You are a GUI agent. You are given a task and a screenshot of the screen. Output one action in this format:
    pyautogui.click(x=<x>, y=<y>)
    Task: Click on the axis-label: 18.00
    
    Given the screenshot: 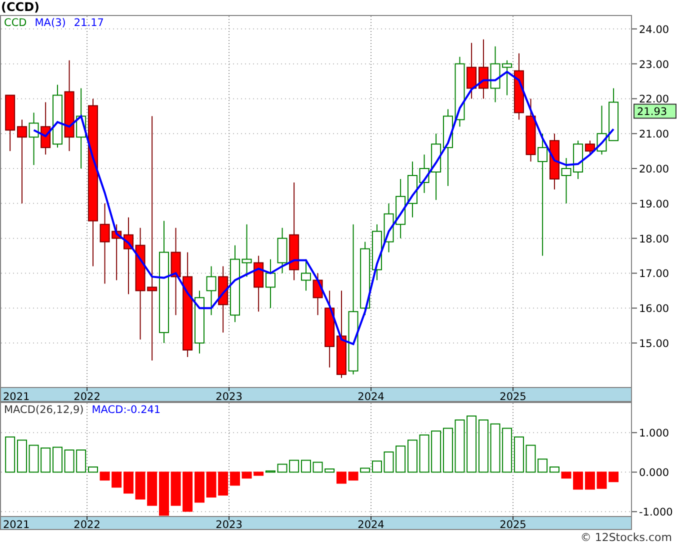 What is the action you would take?
    pyautogui.click(x=654, y=239)
    